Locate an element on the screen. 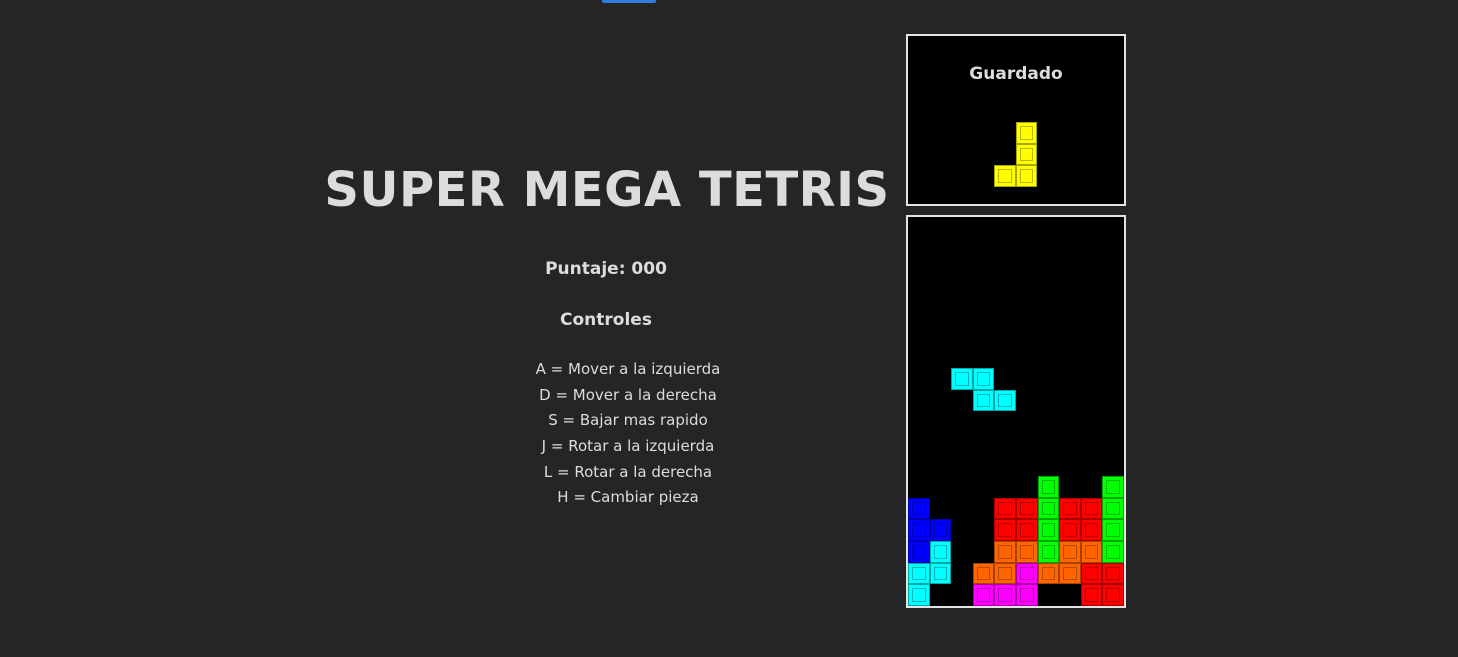  control-rotate-right: L = Rotar a la derecha is located at coordinates (628, 471).